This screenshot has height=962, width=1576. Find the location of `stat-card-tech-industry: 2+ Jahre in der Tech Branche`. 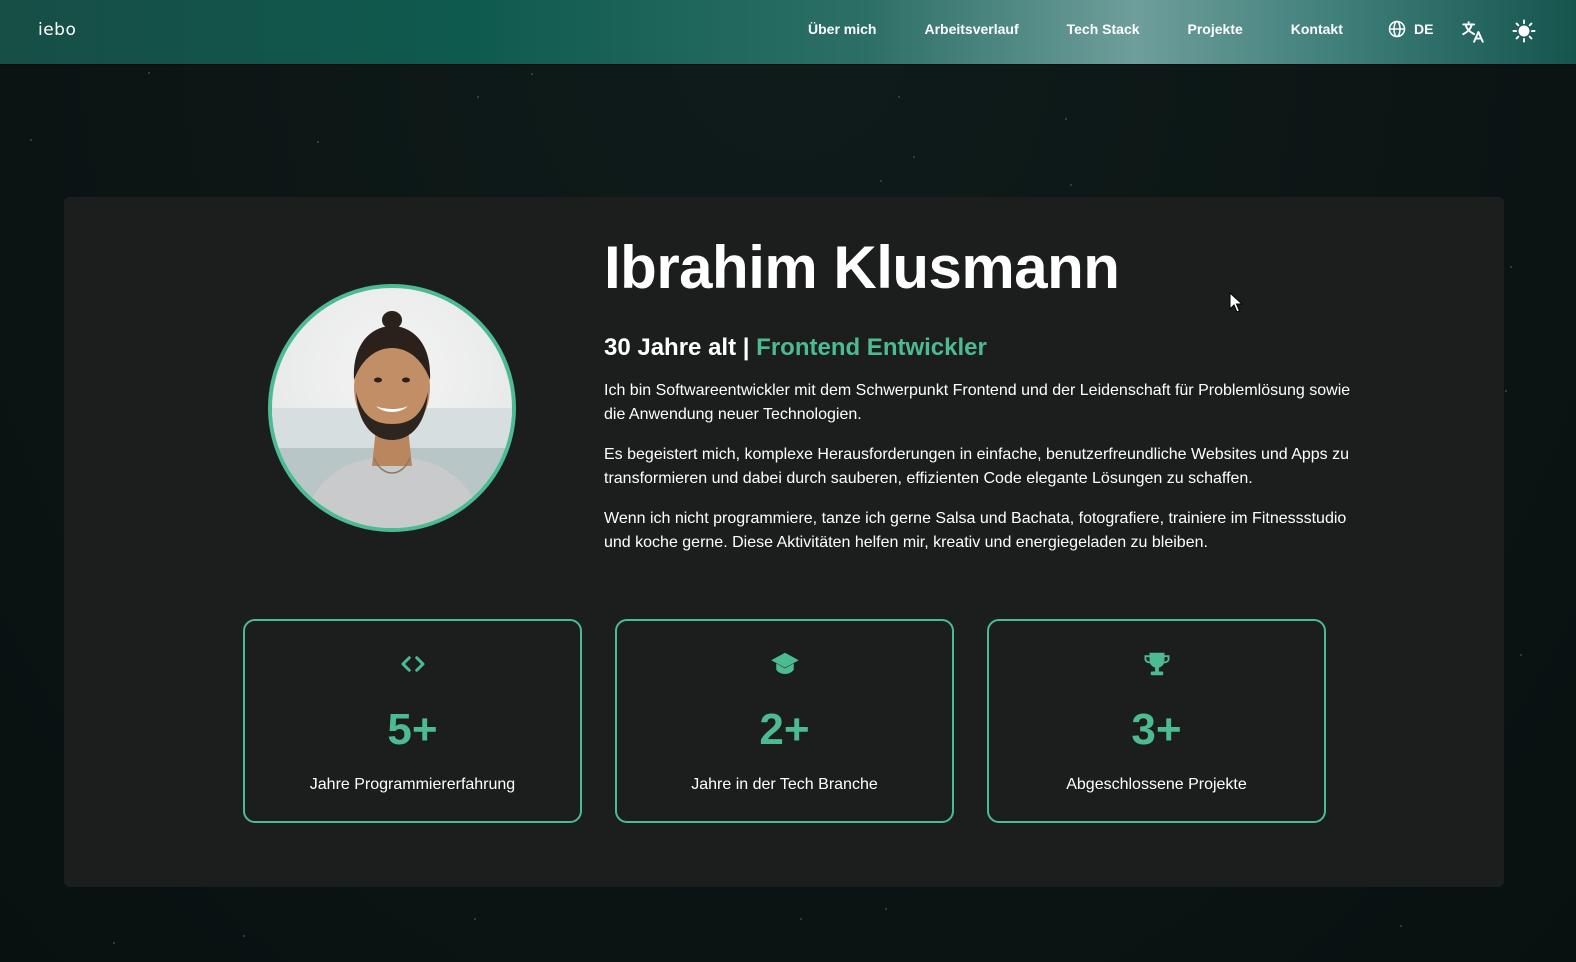

stat-card-tech-industry: 2+ Jahre in der Tech Branche is located at coordinates (784, 721).